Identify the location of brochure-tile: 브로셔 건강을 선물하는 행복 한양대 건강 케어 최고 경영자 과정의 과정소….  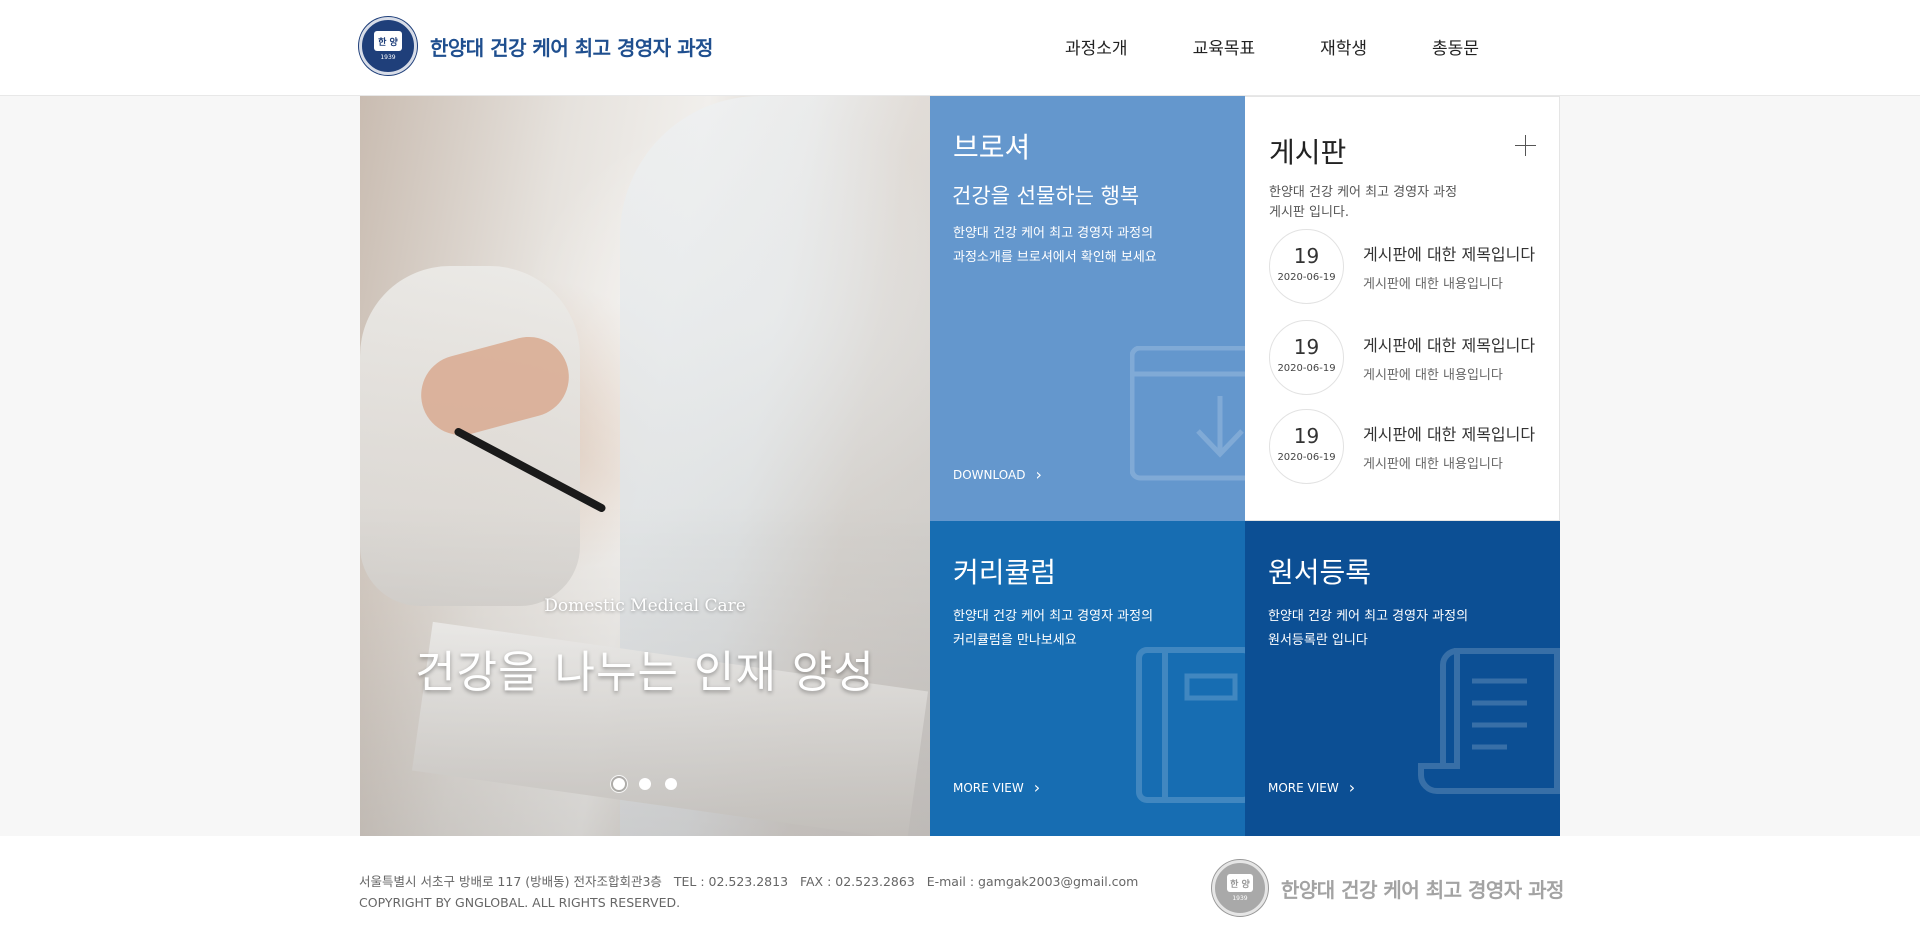
(1087, 308).